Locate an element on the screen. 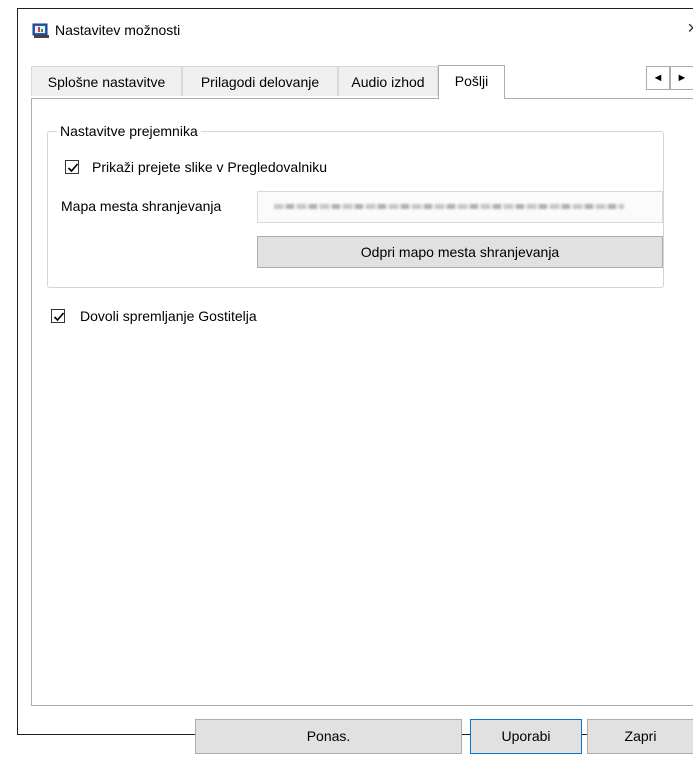  show-received-images-checkbox is located at coordinates (72, 167).